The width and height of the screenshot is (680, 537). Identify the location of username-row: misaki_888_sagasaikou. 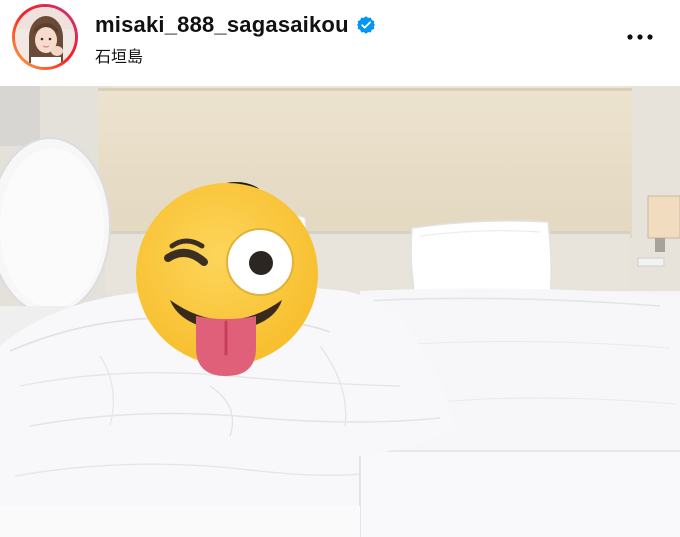
(235, 25).